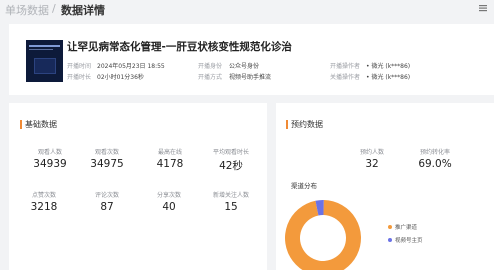  Describe the element at coordinates (169, 152) in the screenshot. I see `stat-label: 最高在线` at that location.